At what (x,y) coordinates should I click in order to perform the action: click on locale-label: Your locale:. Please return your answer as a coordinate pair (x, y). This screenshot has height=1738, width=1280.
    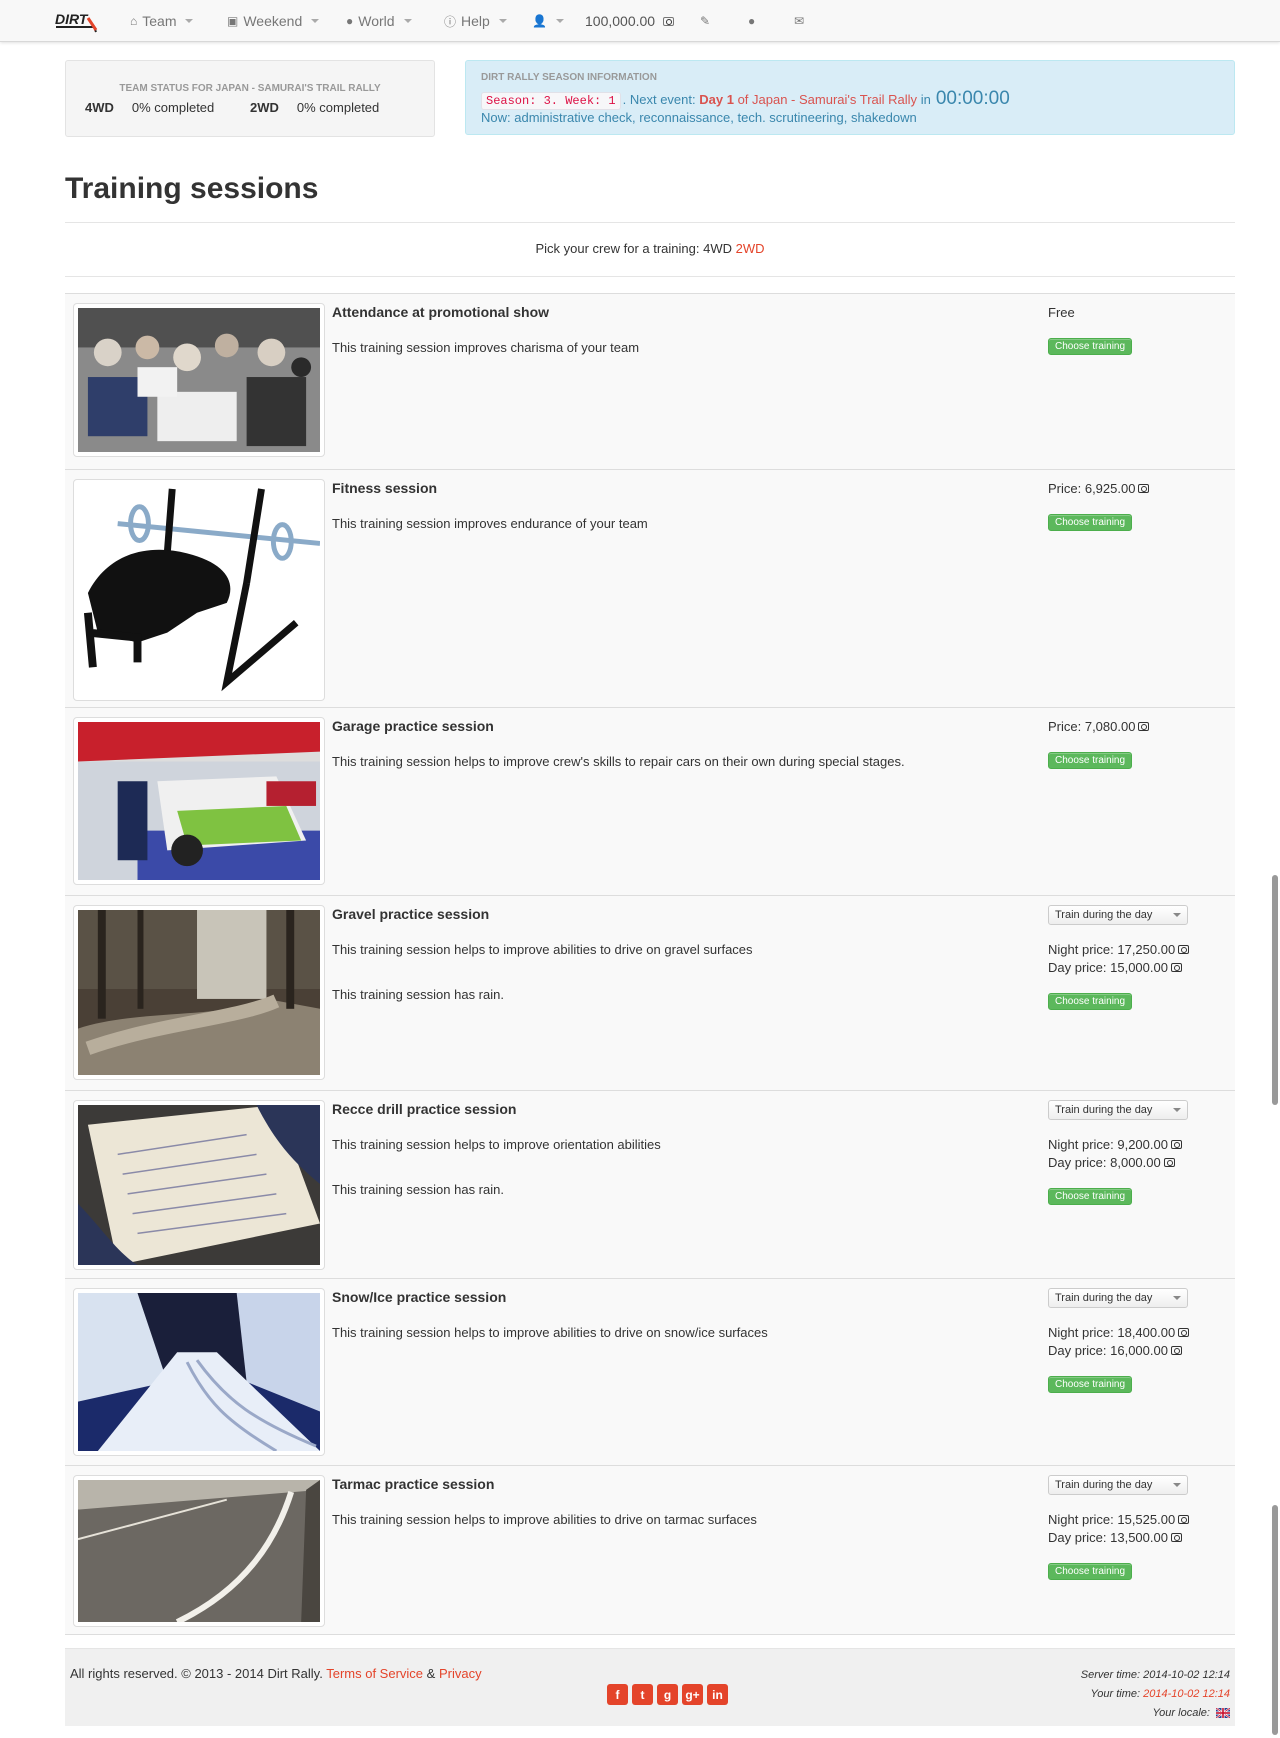
    Looking at the image, I should click on (1181, 1713).